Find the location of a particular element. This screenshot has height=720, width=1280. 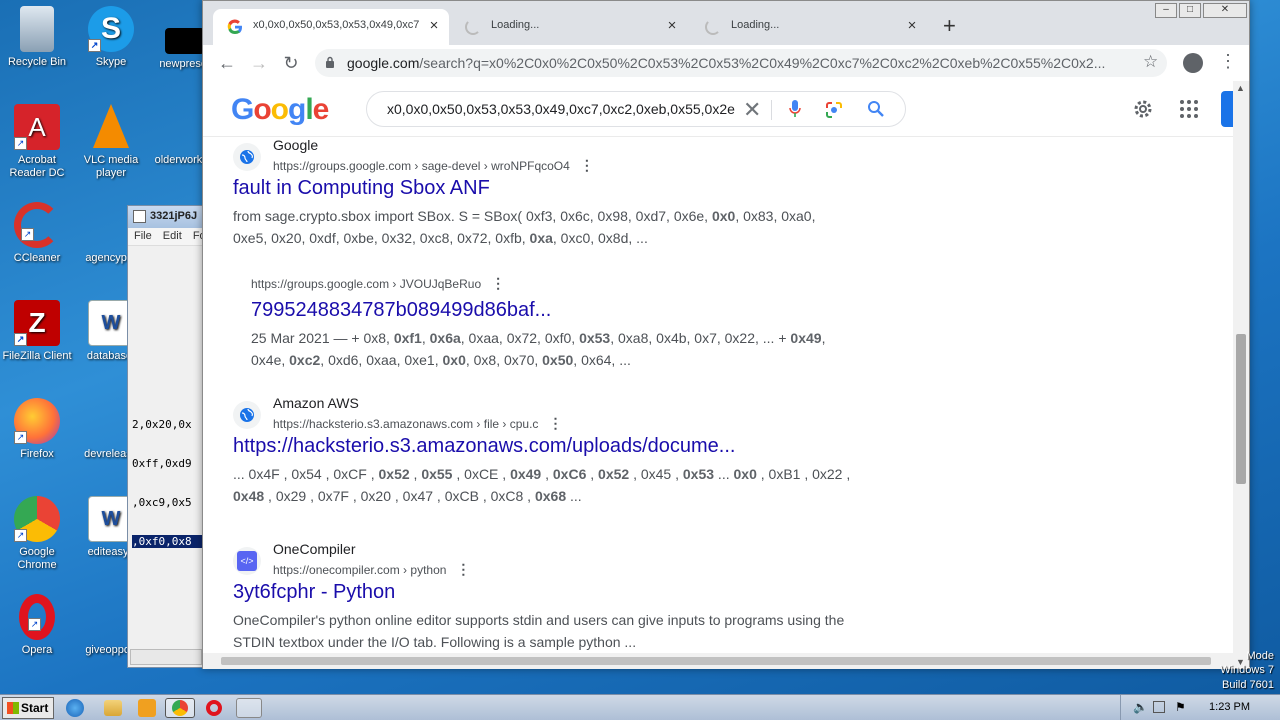

volume-icon: 🔈 is located at coordinates (1140, 707).